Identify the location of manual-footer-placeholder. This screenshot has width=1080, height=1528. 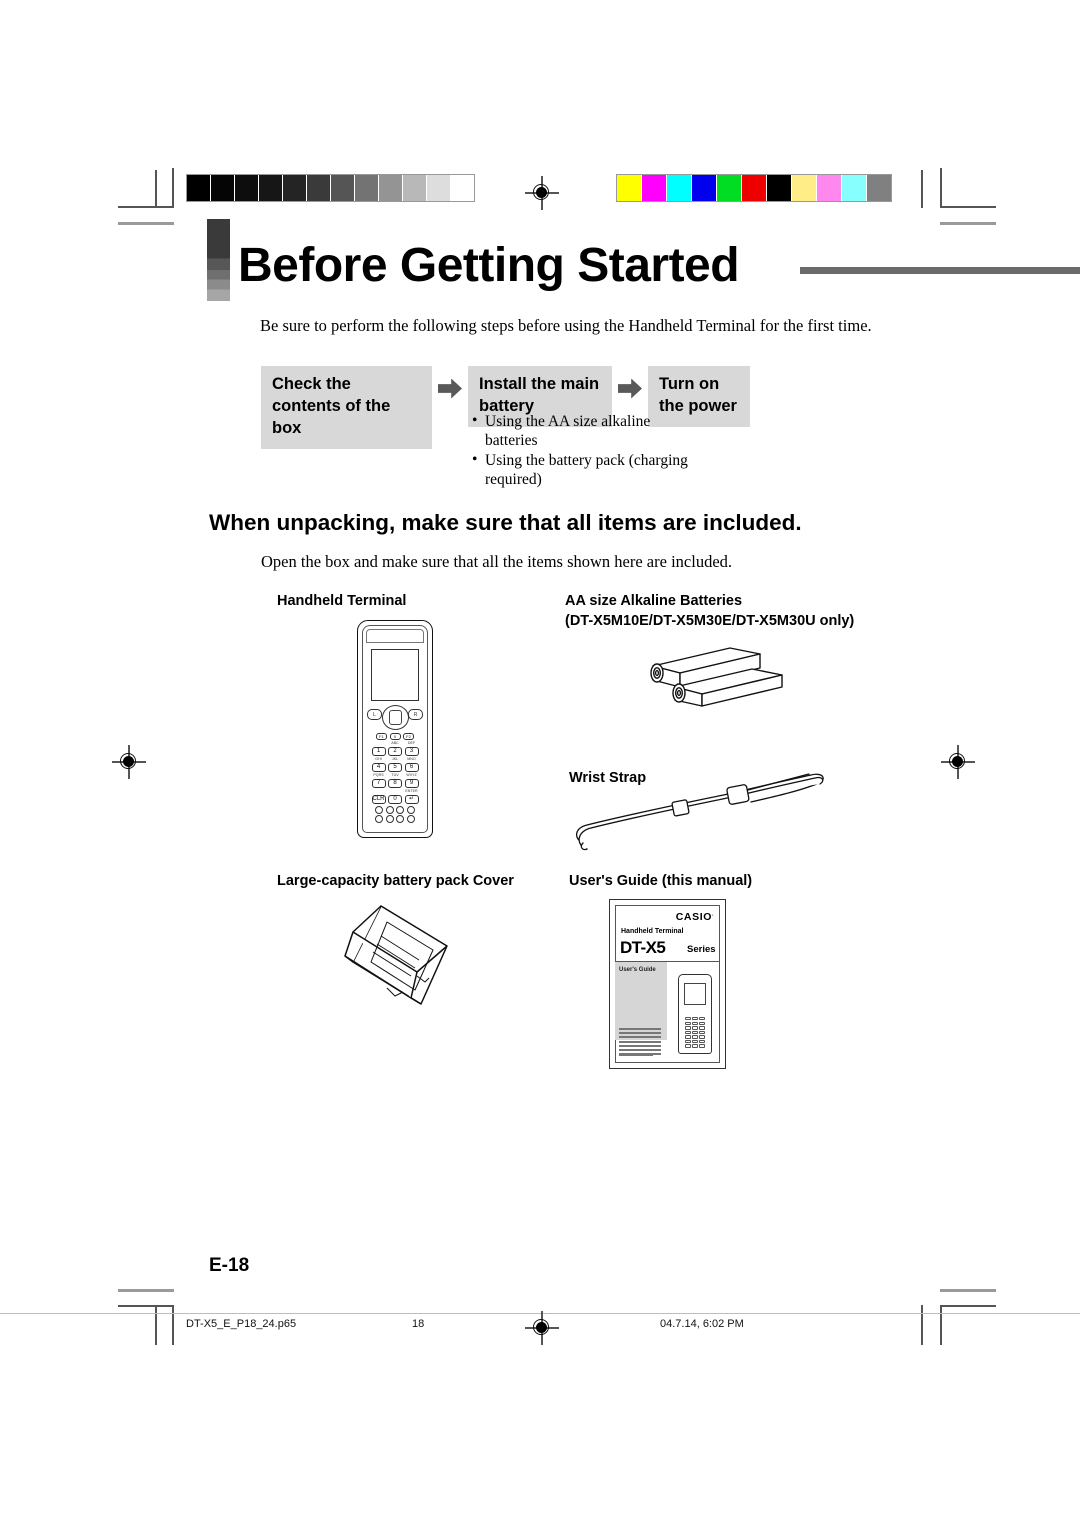
(636, 1055).